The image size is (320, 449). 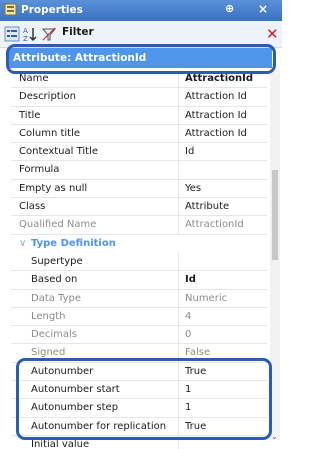 I want to click on property-row: Qualified Name AttractionId, so click(x=139, y=225).